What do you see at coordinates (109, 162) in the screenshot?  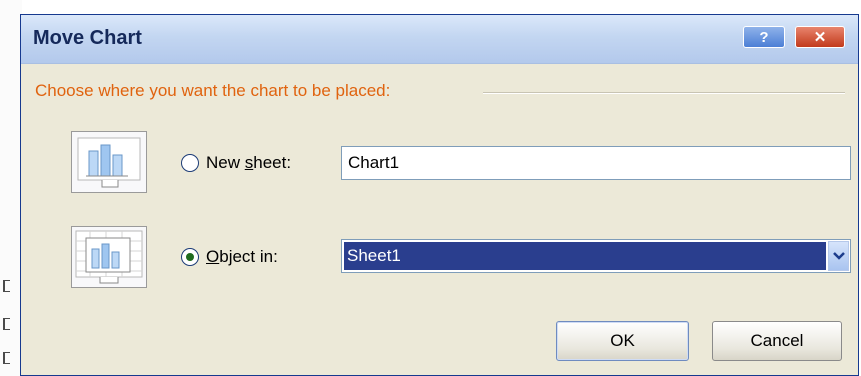 I see `new-sheet-chart-icon` at bounding box center [109, 162].